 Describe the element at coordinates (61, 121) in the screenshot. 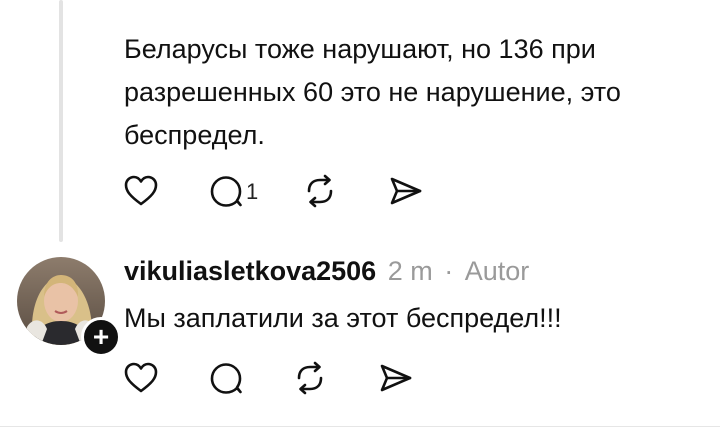

I see `thread-line` at that location.